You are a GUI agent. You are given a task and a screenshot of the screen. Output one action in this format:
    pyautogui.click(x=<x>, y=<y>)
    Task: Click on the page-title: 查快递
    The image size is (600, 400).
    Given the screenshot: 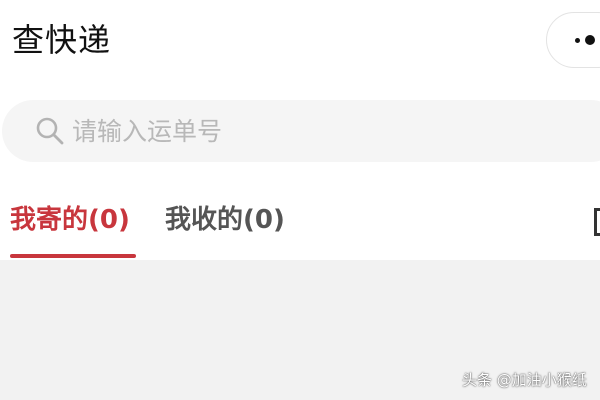 What is the action you would take?
    pyautogui.click(x=62, y=40)
    